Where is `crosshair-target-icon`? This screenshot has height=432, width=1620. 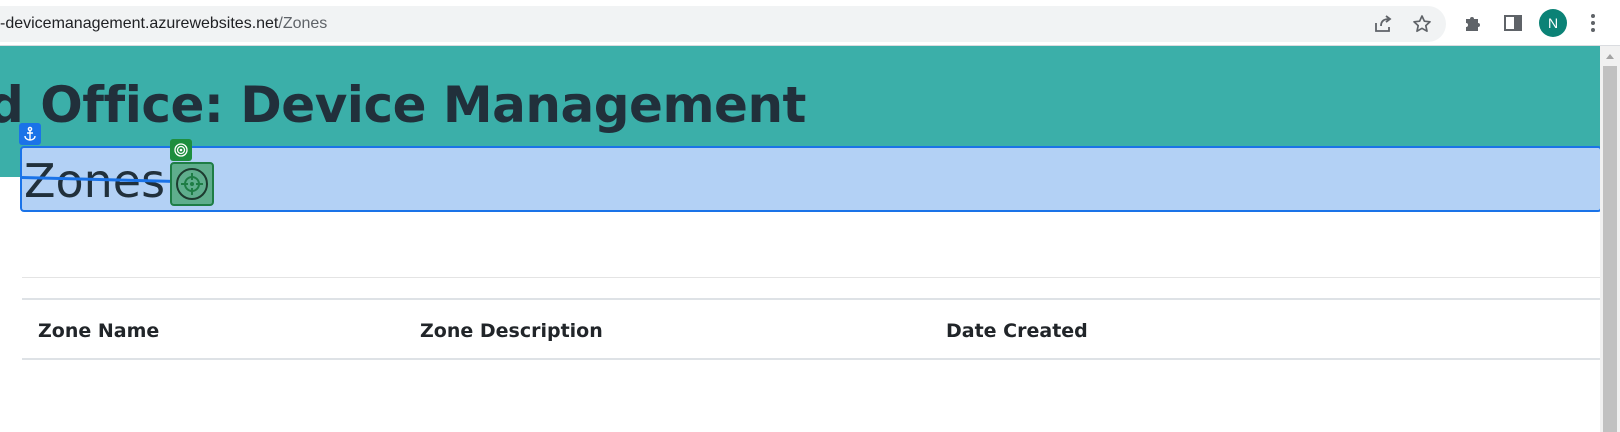
crosshair-target-icon is located at coordinates (192, 184).